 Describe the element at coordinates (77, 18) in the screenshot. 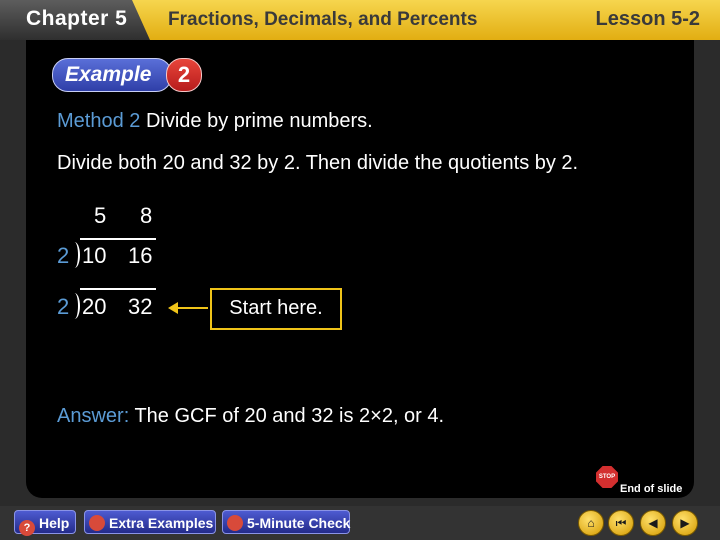

I see `chapter-label: Chapter 5` at that location.